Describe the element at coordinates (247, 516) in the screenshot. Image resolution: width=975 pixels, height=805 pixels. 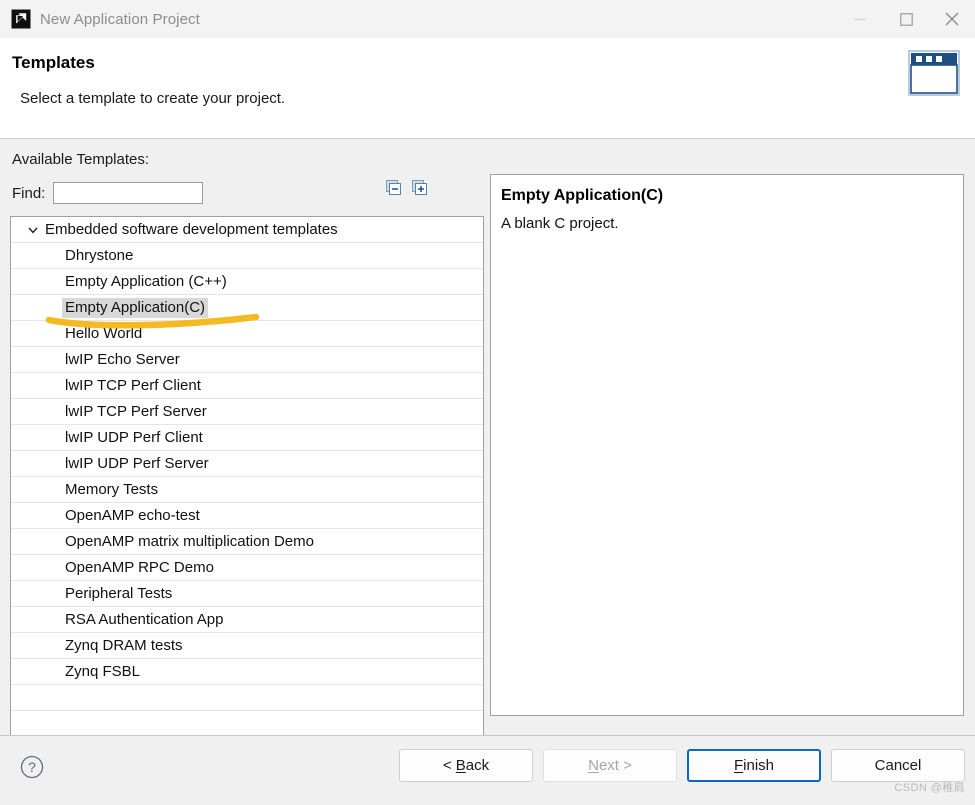
I see `tree-item: OpenAMP echo-test` at that location.